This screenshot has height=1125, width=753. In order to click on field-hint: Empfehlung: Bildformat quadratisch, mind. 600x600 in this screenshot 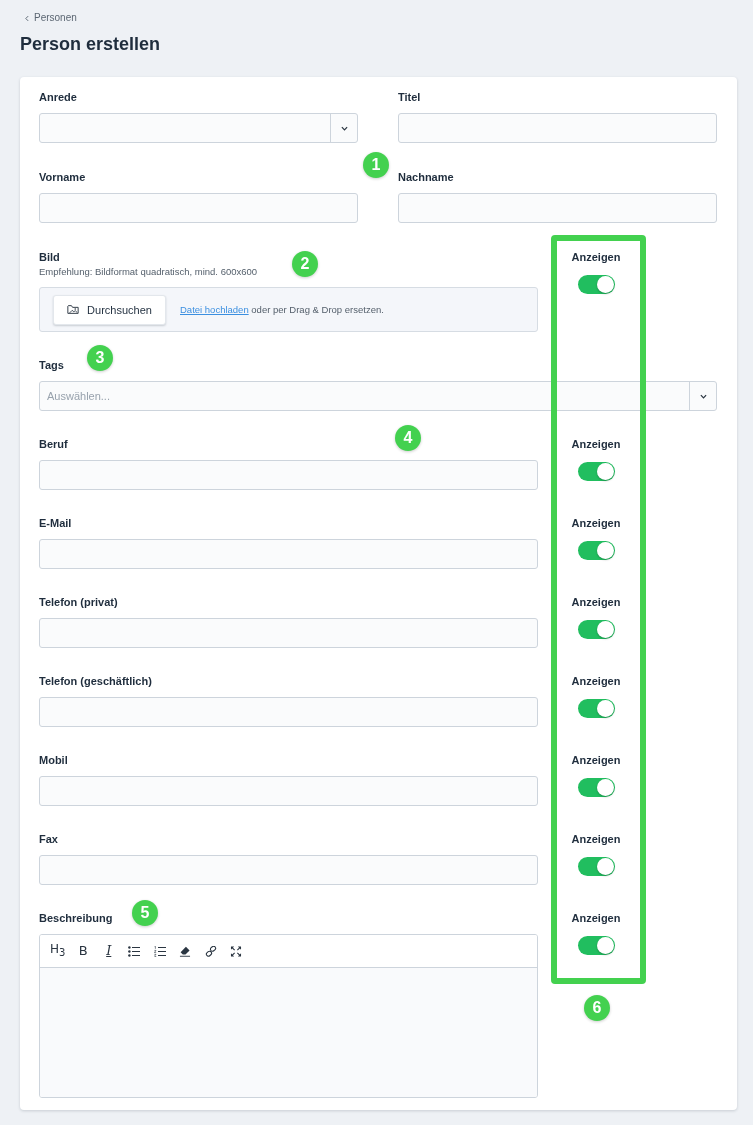, I will do `click(148, 272)`.